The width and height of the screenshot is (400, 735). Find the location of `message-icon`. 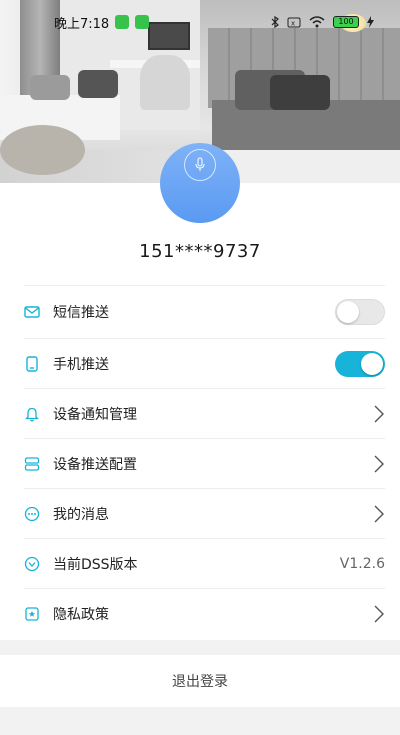

message-icon is located at coordinates (32, 312).